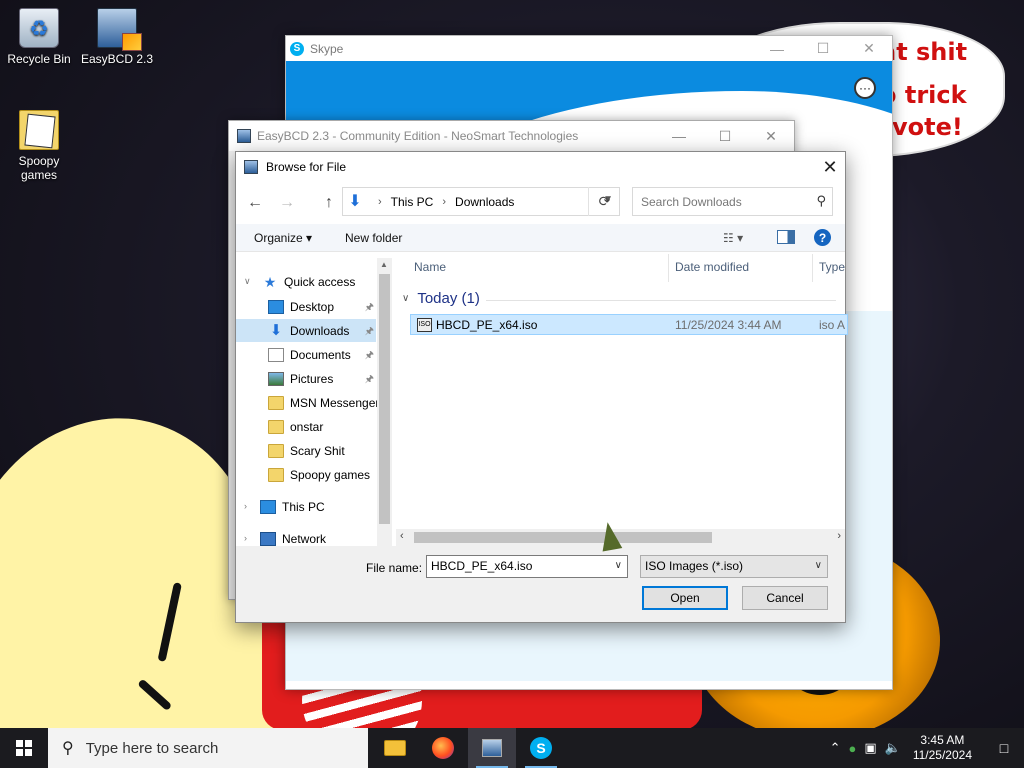 This screenshot has width=1024, height=768. I want to click on scroll-left-icon: ‹, so click(402, 536).